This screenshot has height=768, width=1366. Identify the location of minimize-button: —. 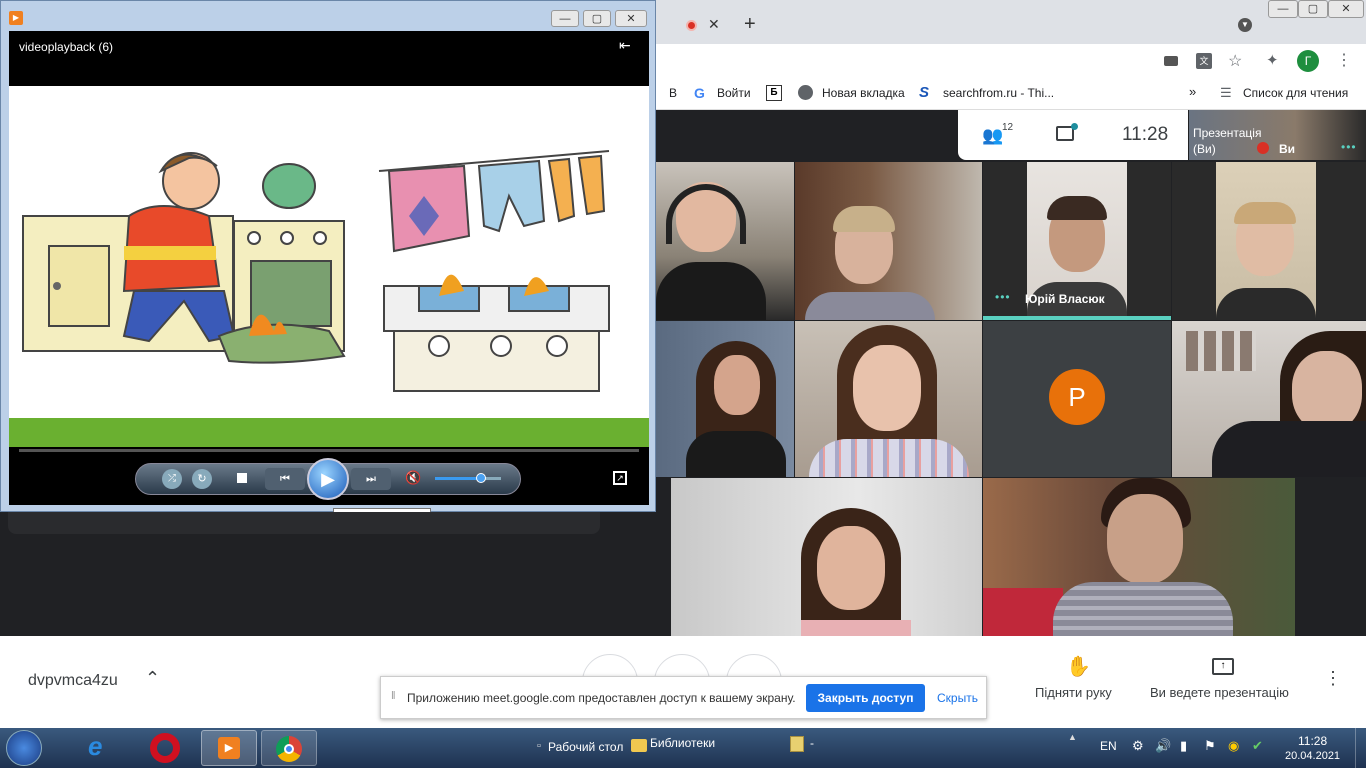
(1283, 9).